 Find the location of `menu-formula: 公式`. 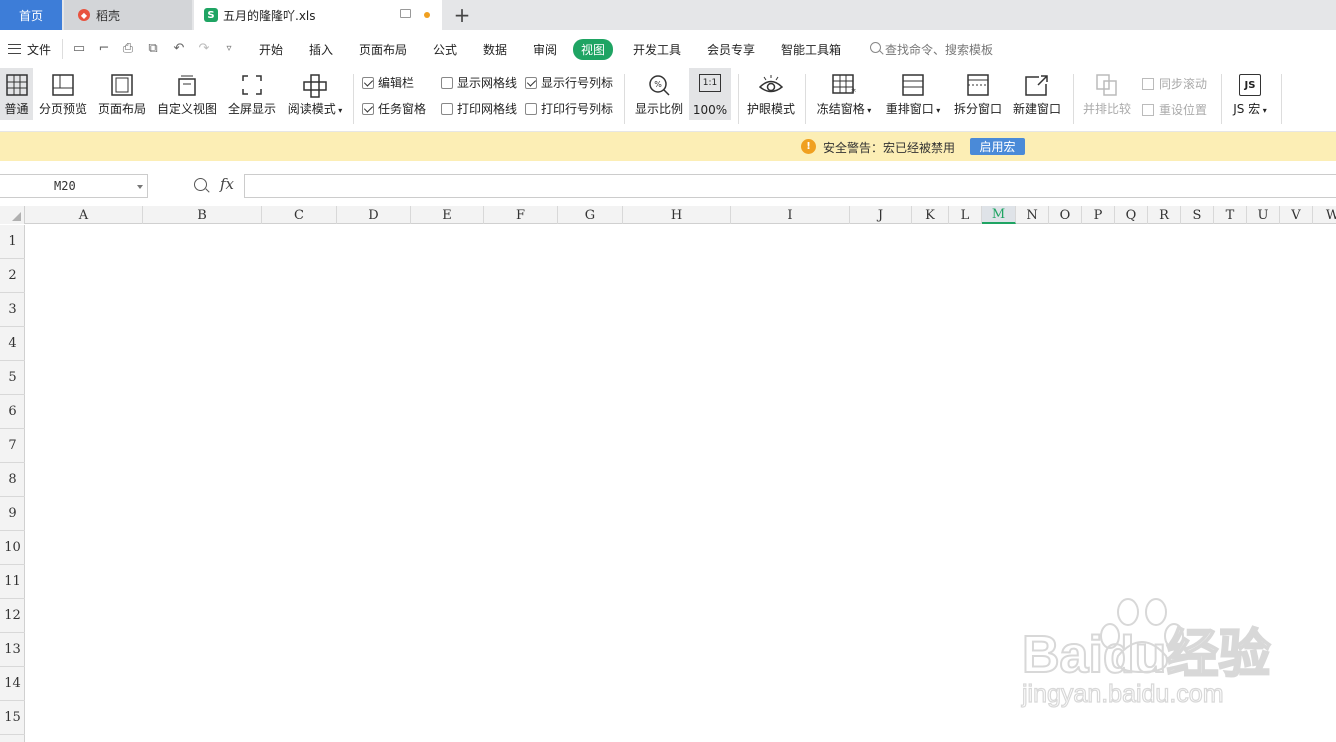

menu-formula: 公式 is located at coordinates (445, 49).